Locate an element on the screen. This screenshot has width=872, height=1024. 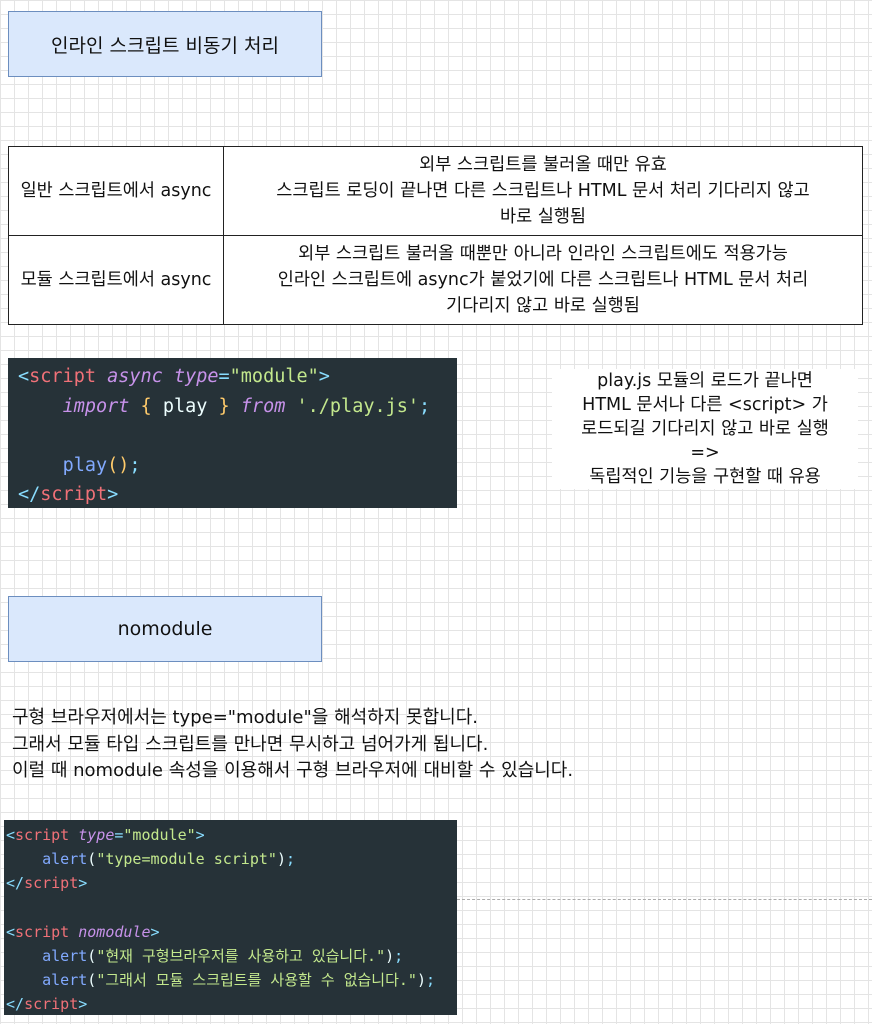
section-title-text: 인라인 스크립트 비동기 처리 is located at coordinates (165, 45).